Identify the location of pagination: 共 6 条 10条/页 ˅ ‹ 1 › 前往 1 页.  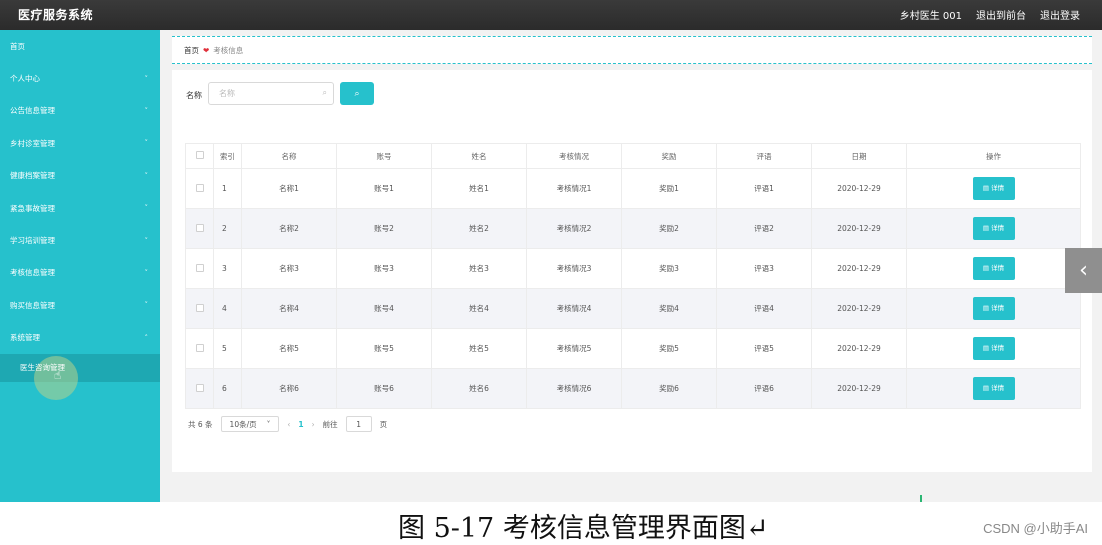
(287, 424).